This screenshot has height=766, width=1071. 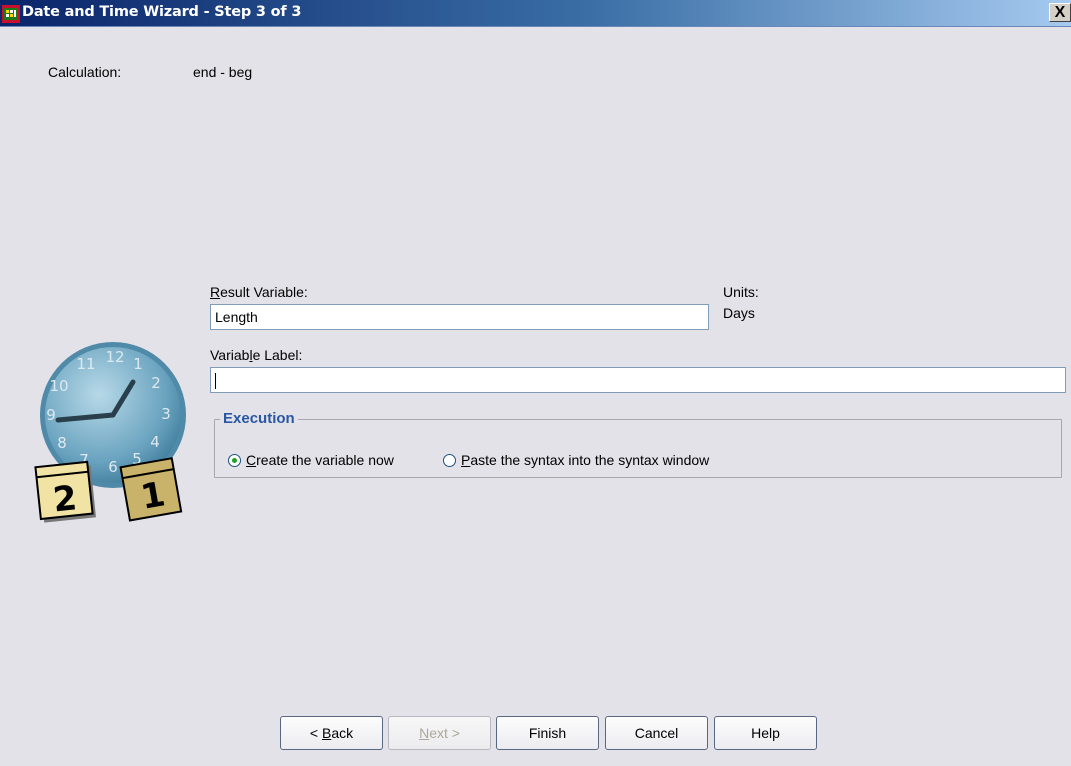 I want to click on clock-number-12: 12, so click(x=114, y=357).